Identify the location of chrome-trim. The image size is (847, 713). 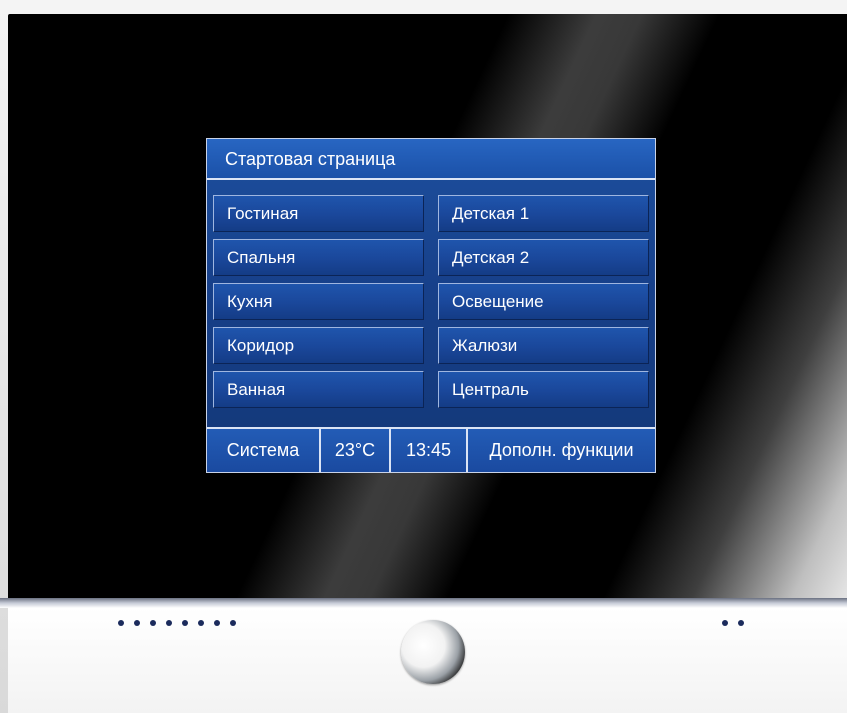
(423, 603).